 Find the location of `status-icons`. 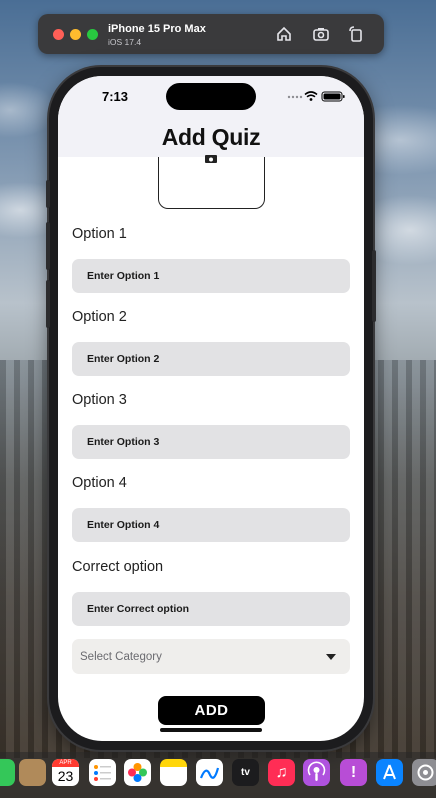

status-icons is located at coordinates (316, 96).